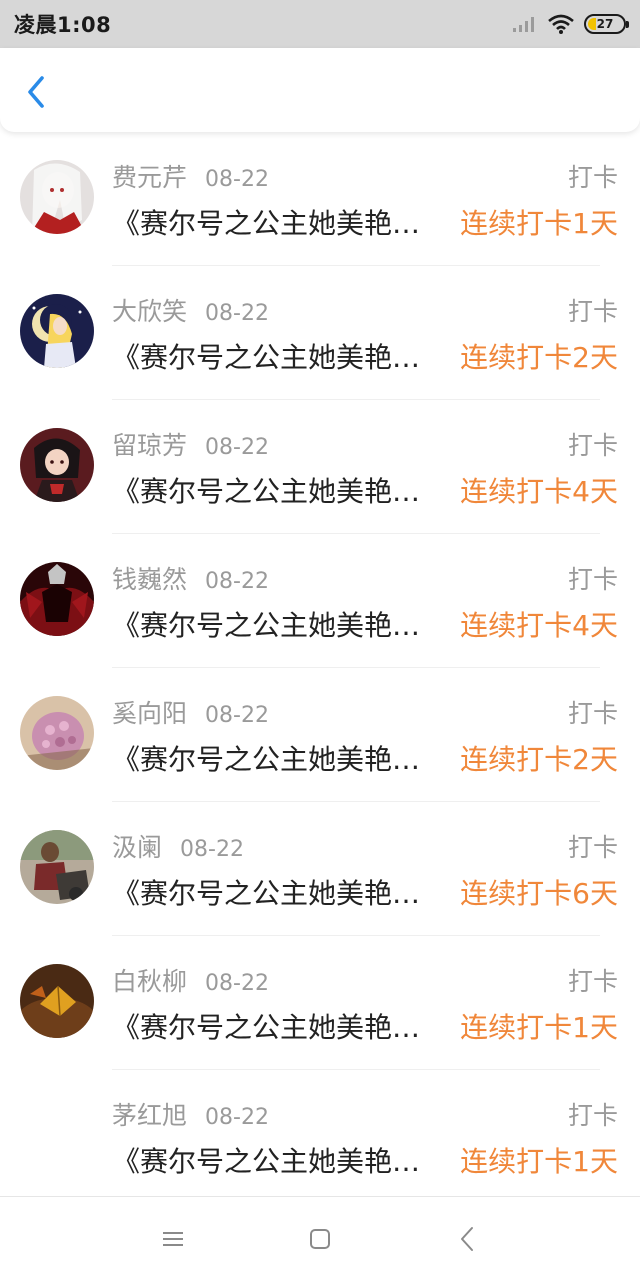  Describe the element at coordinates (320, 1003) in the screenshot. I see `list-item: 白秋柳 08-22 打卡 《赛尔号之公主她美艳… 连续打卡1天` at that location.